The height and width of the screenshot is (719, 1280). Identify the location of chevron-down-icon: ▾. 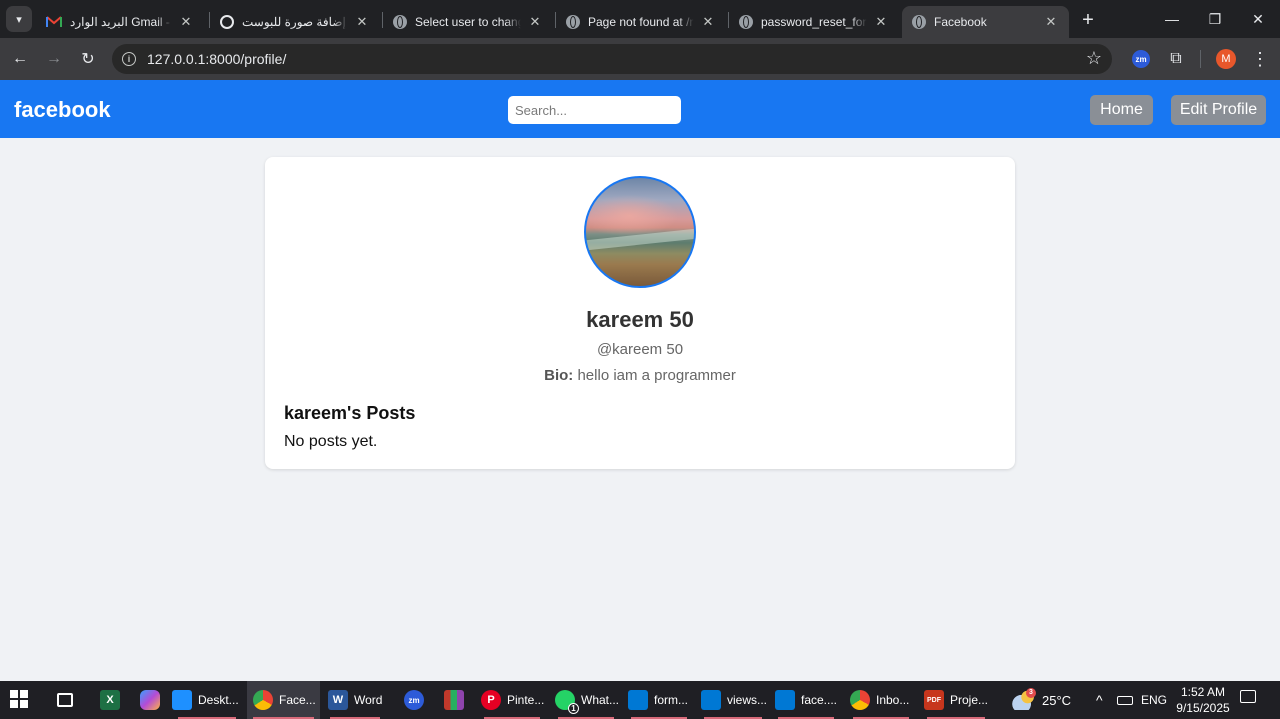
(19, 19).